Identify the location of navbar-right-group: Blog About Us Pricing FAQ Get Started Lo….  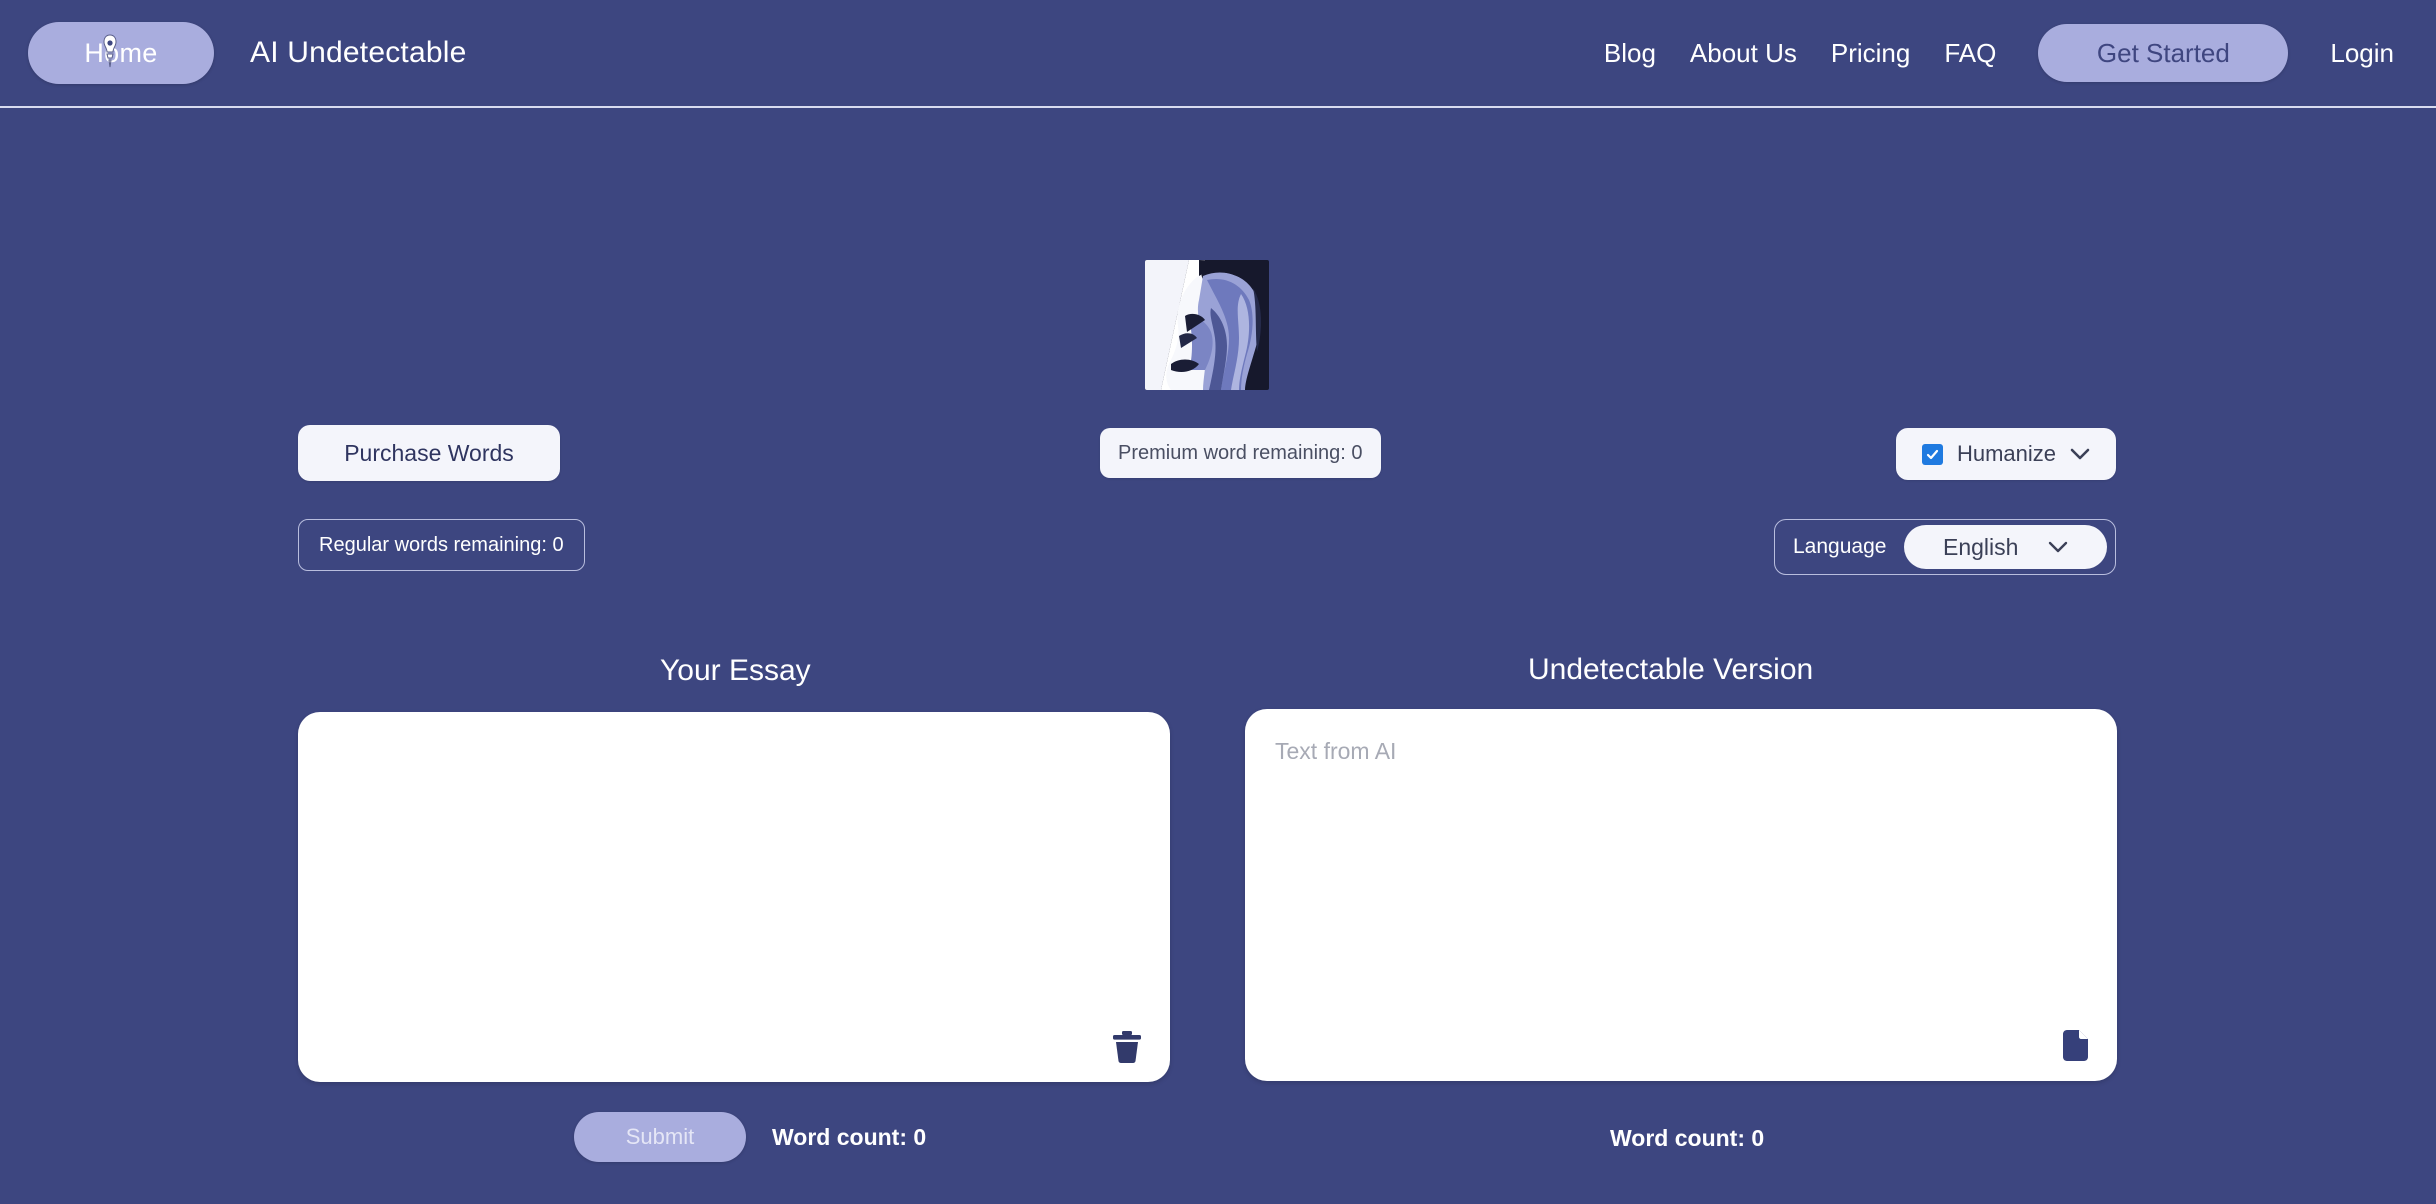
(2017, 53).